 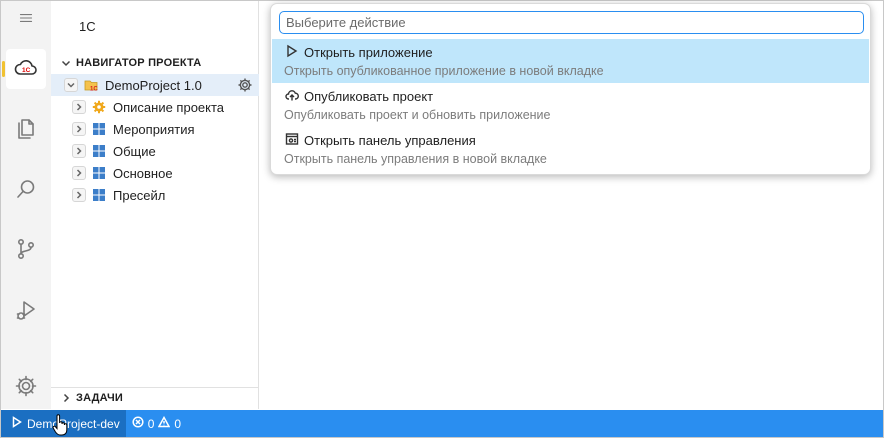 I want to click on navigator-section-header: НАВИГАТОР ПРОЕКТА, so click(x=131, y=63).